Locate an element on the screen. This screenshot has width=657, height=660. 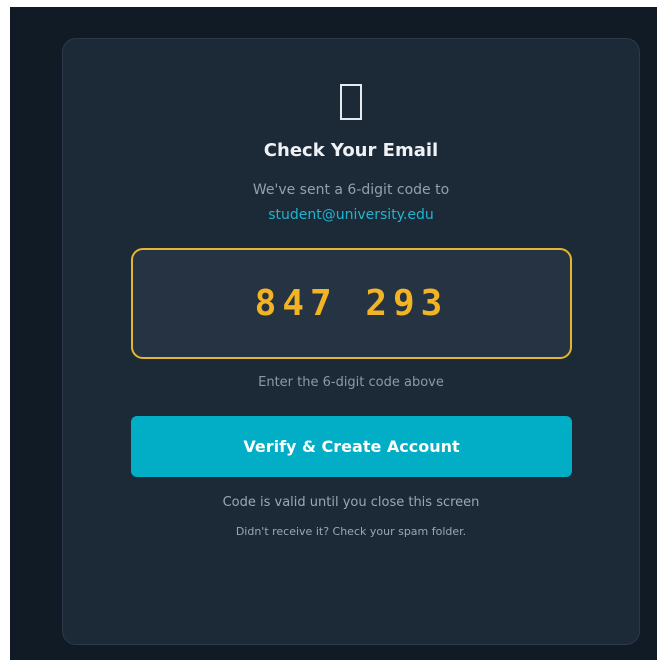
code-display: 847 293 is located at coordinates (351, 303).